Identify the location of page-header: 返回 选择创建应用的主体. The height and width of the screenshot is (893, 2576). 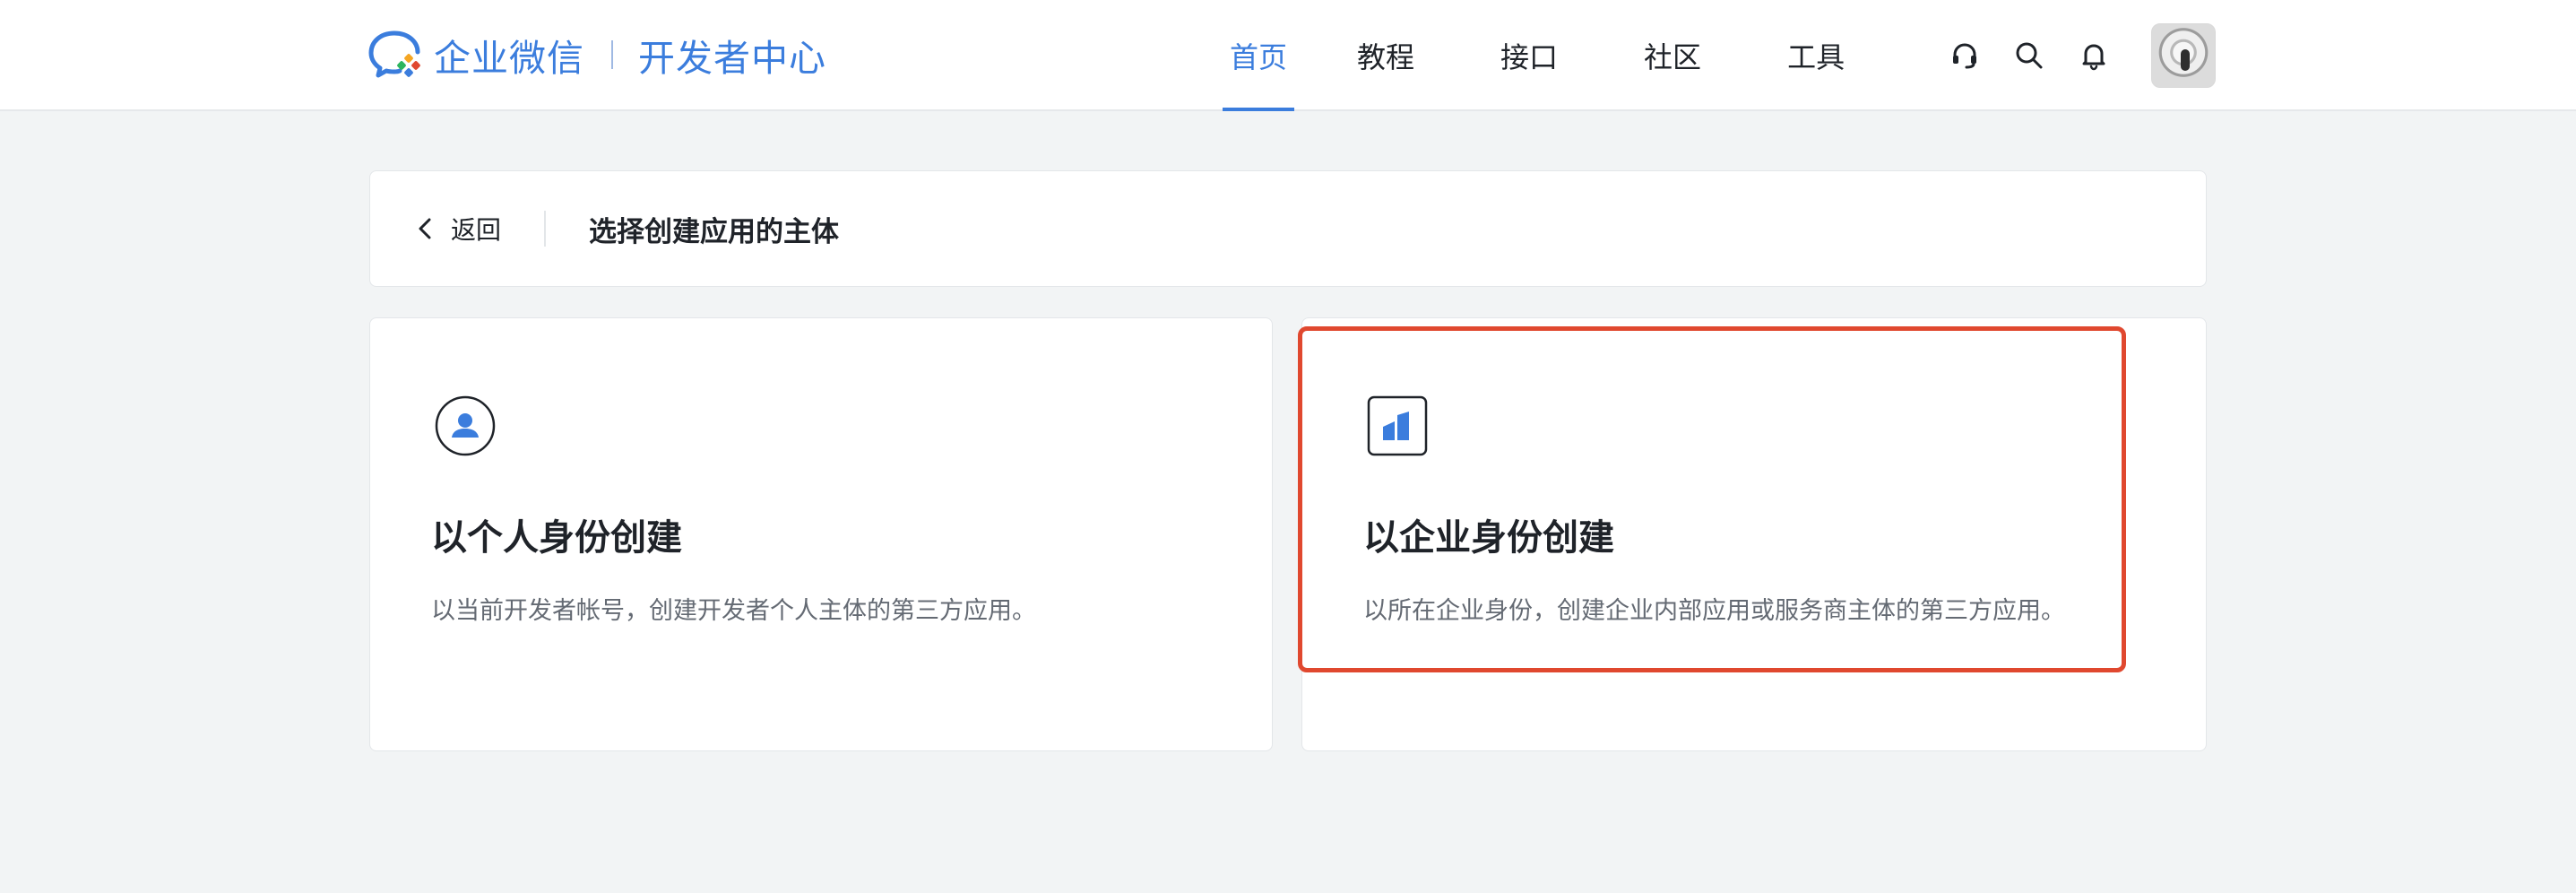
(1288, 228).